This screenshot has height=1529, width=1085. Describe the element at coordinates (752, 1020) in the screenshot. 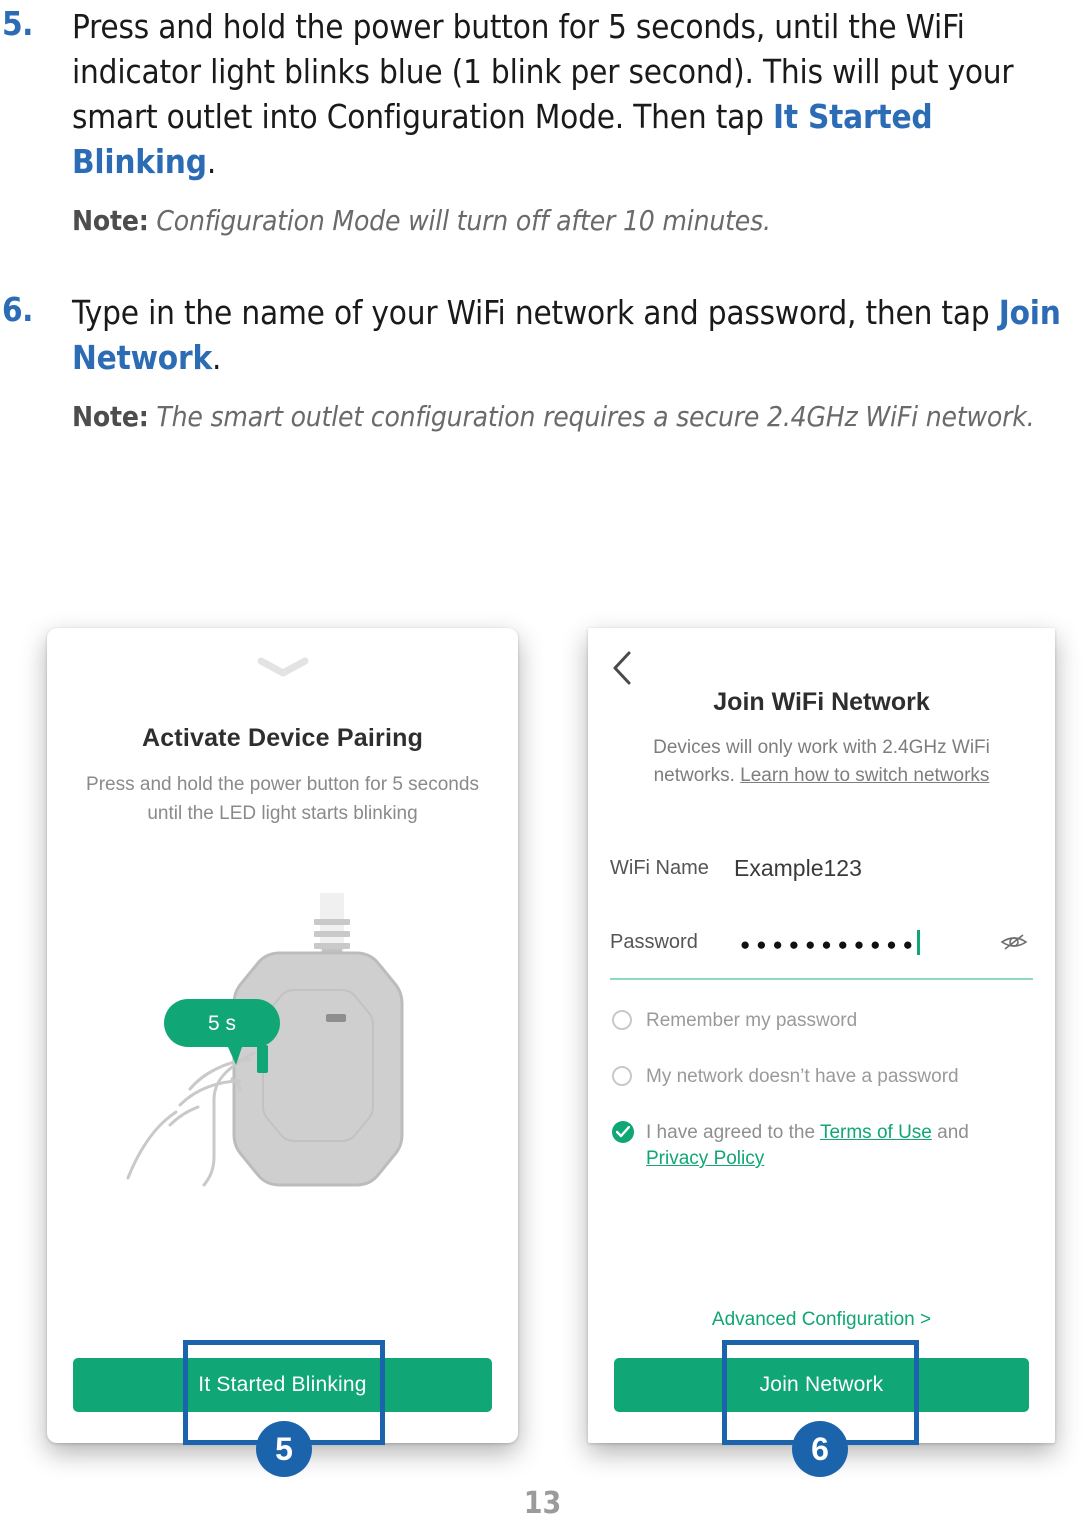

I see `option-remember-password-label: Remember my password` at that location.